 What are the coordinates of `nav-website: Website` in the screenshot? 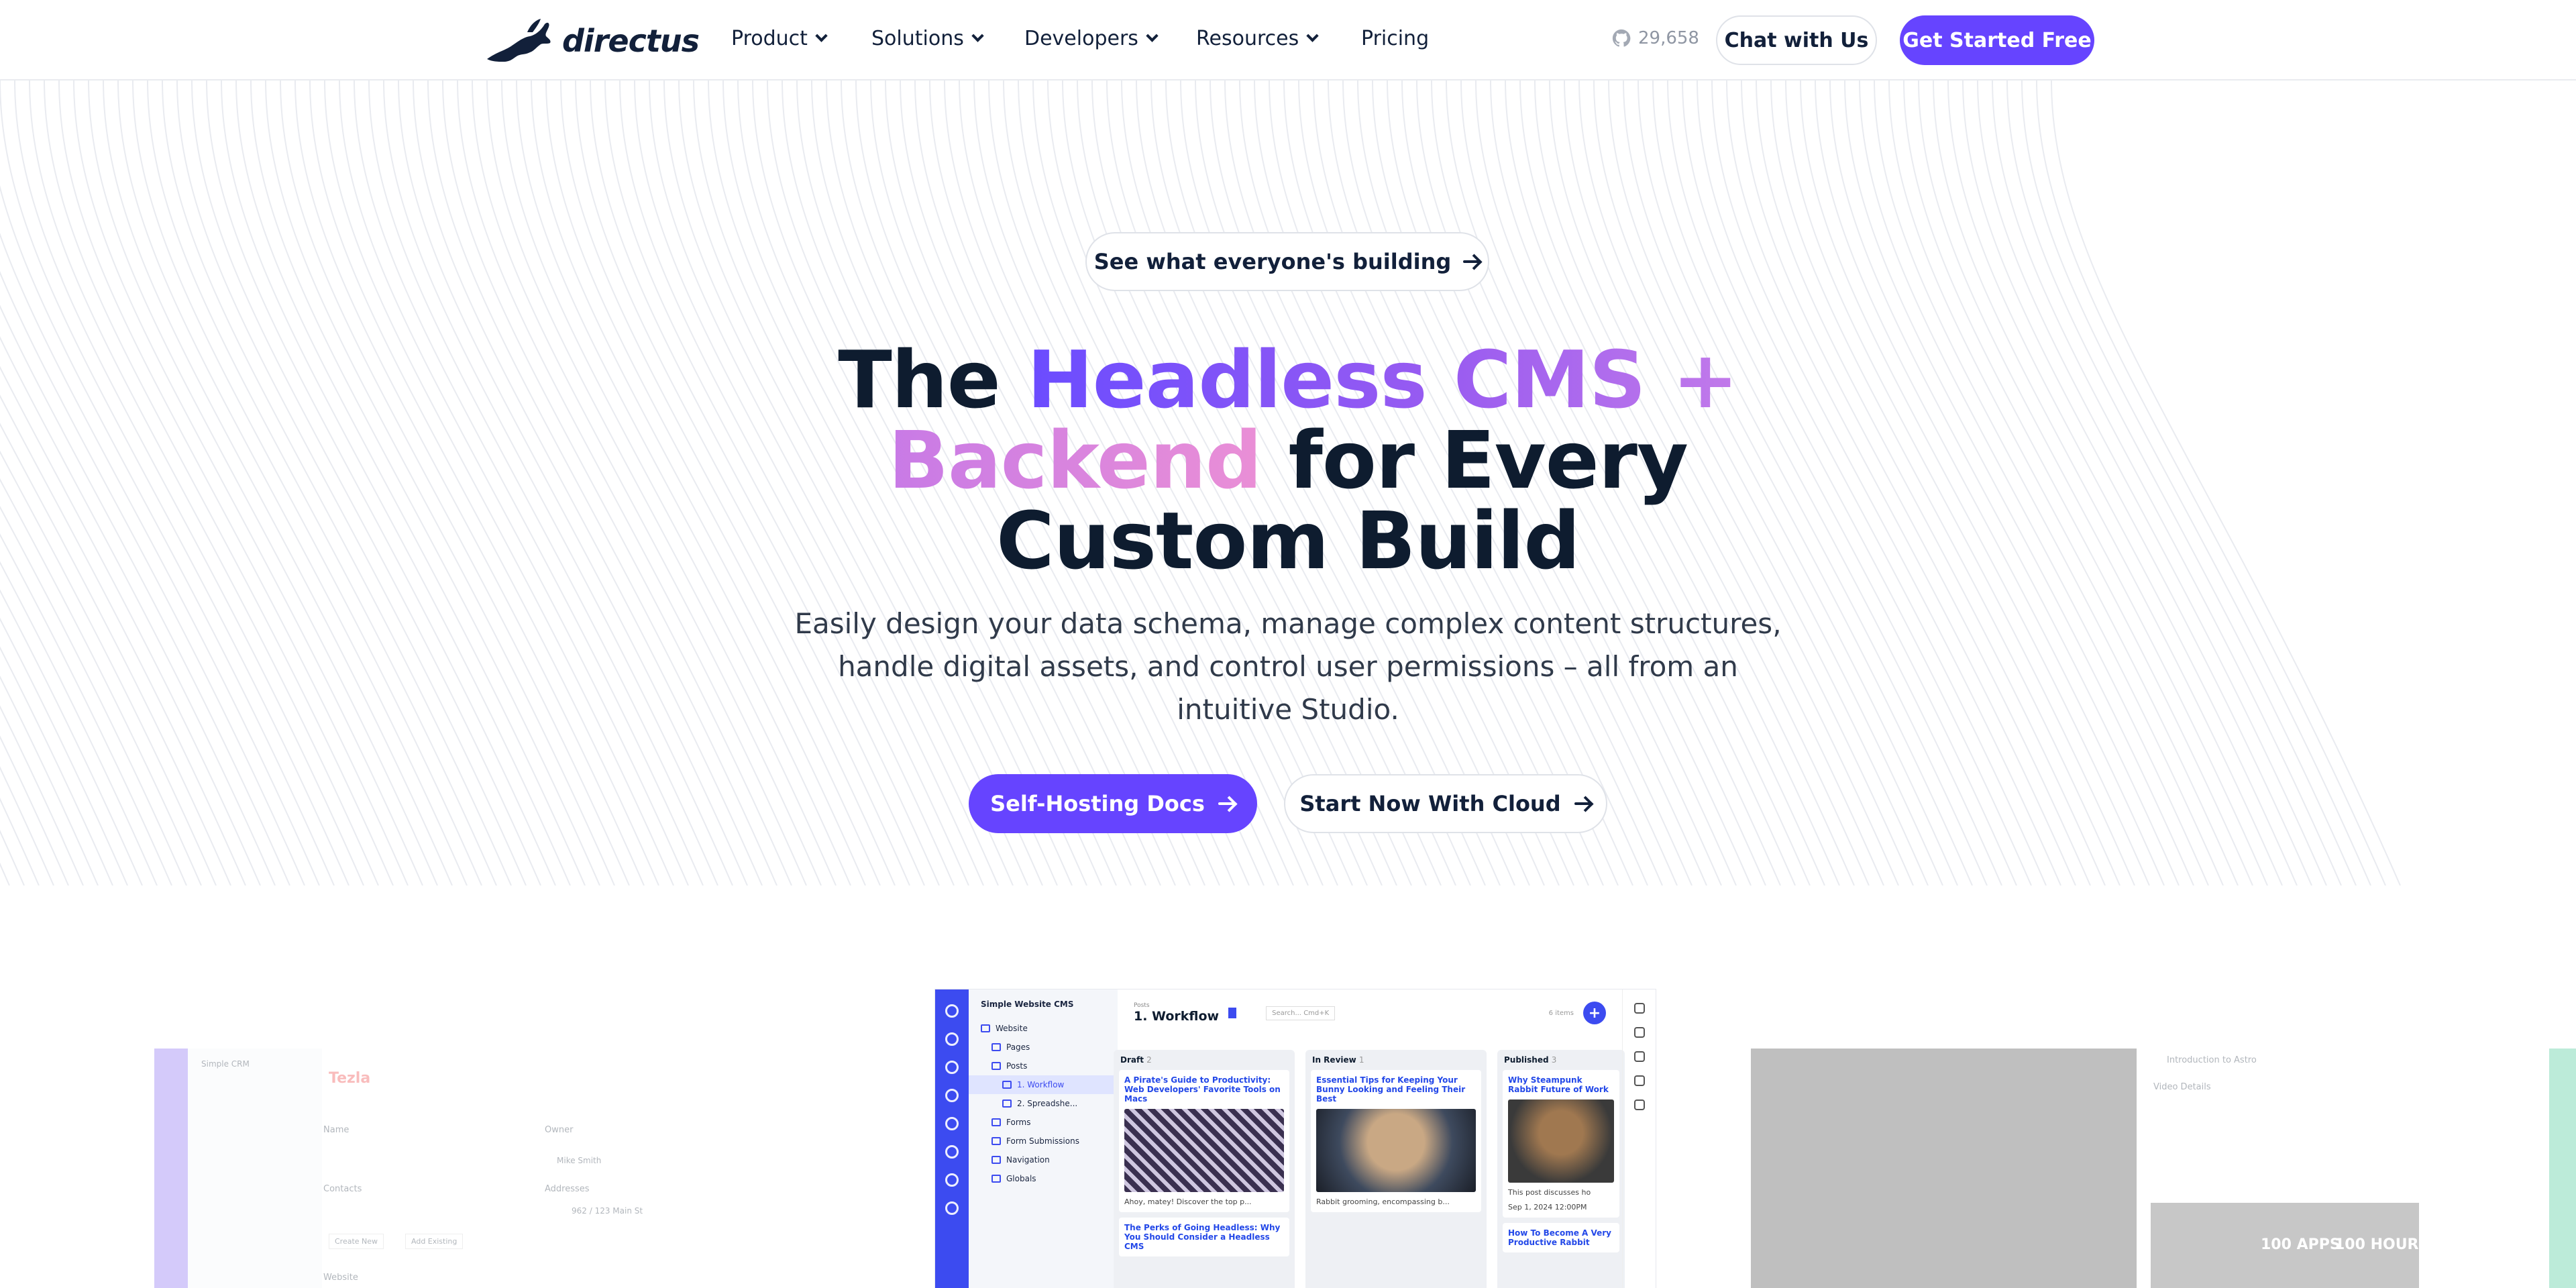 It's located at (1043, 1028).